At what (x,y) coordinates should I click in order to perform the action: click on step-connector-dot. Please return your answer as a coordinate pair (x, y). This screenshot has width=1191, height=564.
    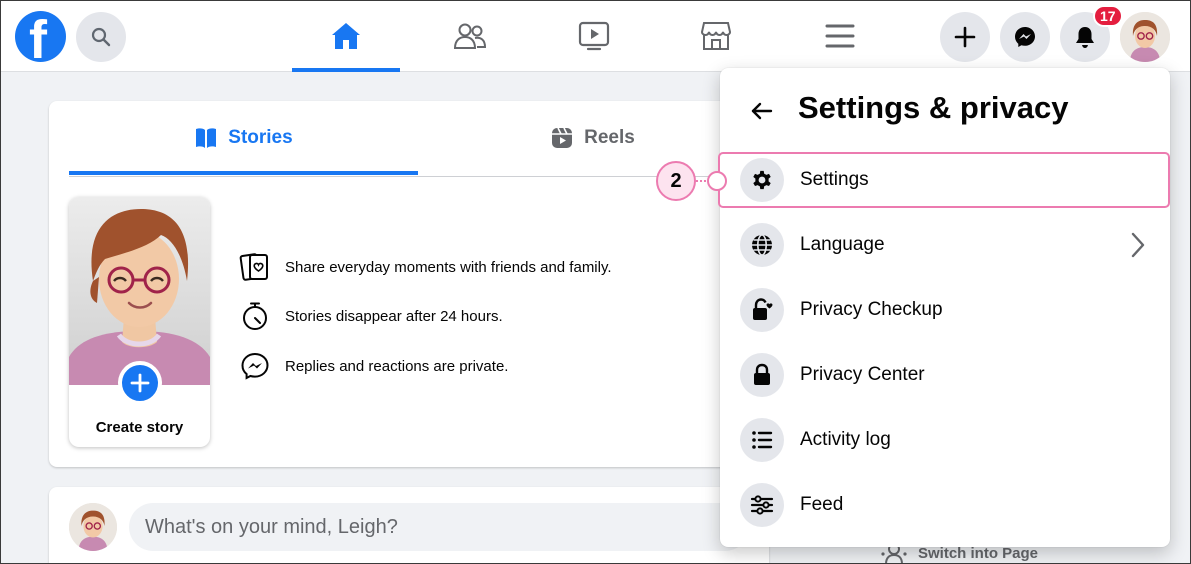
    Looking at the image, I should click on (717, 181).